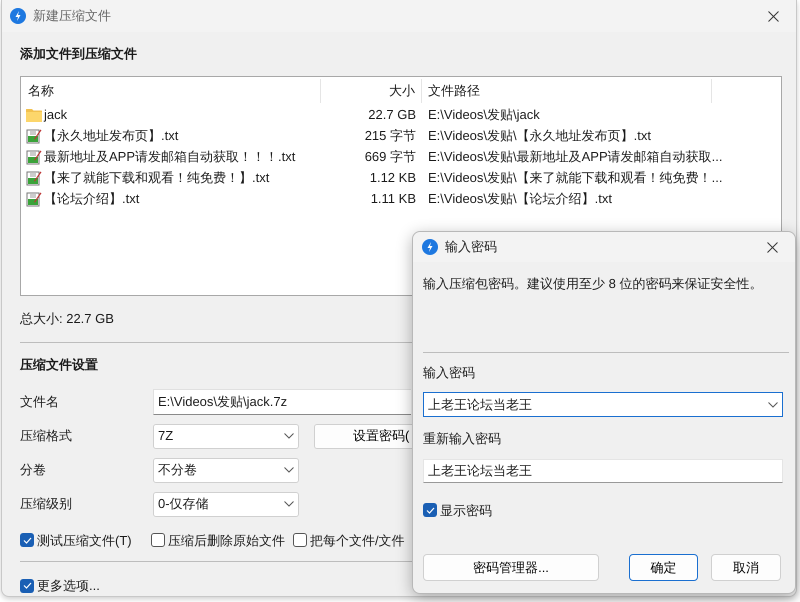 This screenshot has width=800, height=602. What do you see at coordinates (593, 284) in the screenshot?
I see `dialog-description: 输入压缩包密码。建议使用至少 8 位的密码来保证安全性。` at bounding box center [593, 284].